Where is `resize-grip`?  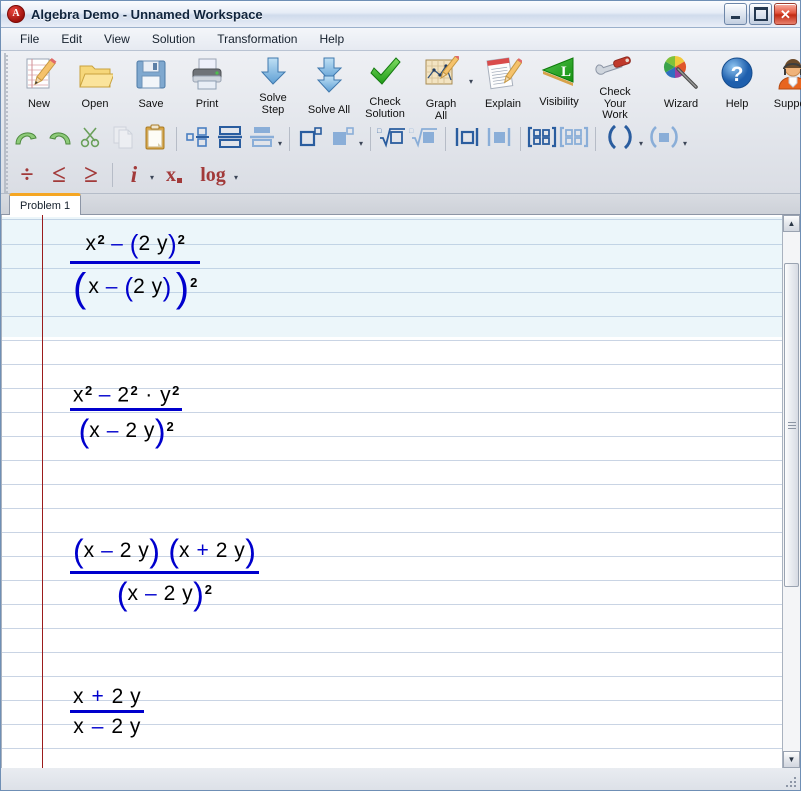
resize-grip is located at coordinates (791, 782).